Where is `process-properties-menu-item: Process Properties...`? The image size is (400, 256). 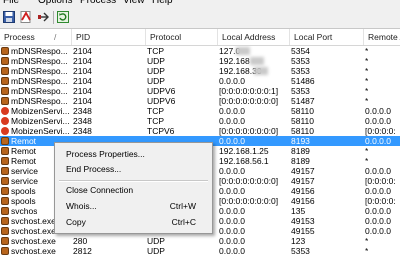 process-properties-menu-item: Process Properties... is located at coordinates (105, 154).